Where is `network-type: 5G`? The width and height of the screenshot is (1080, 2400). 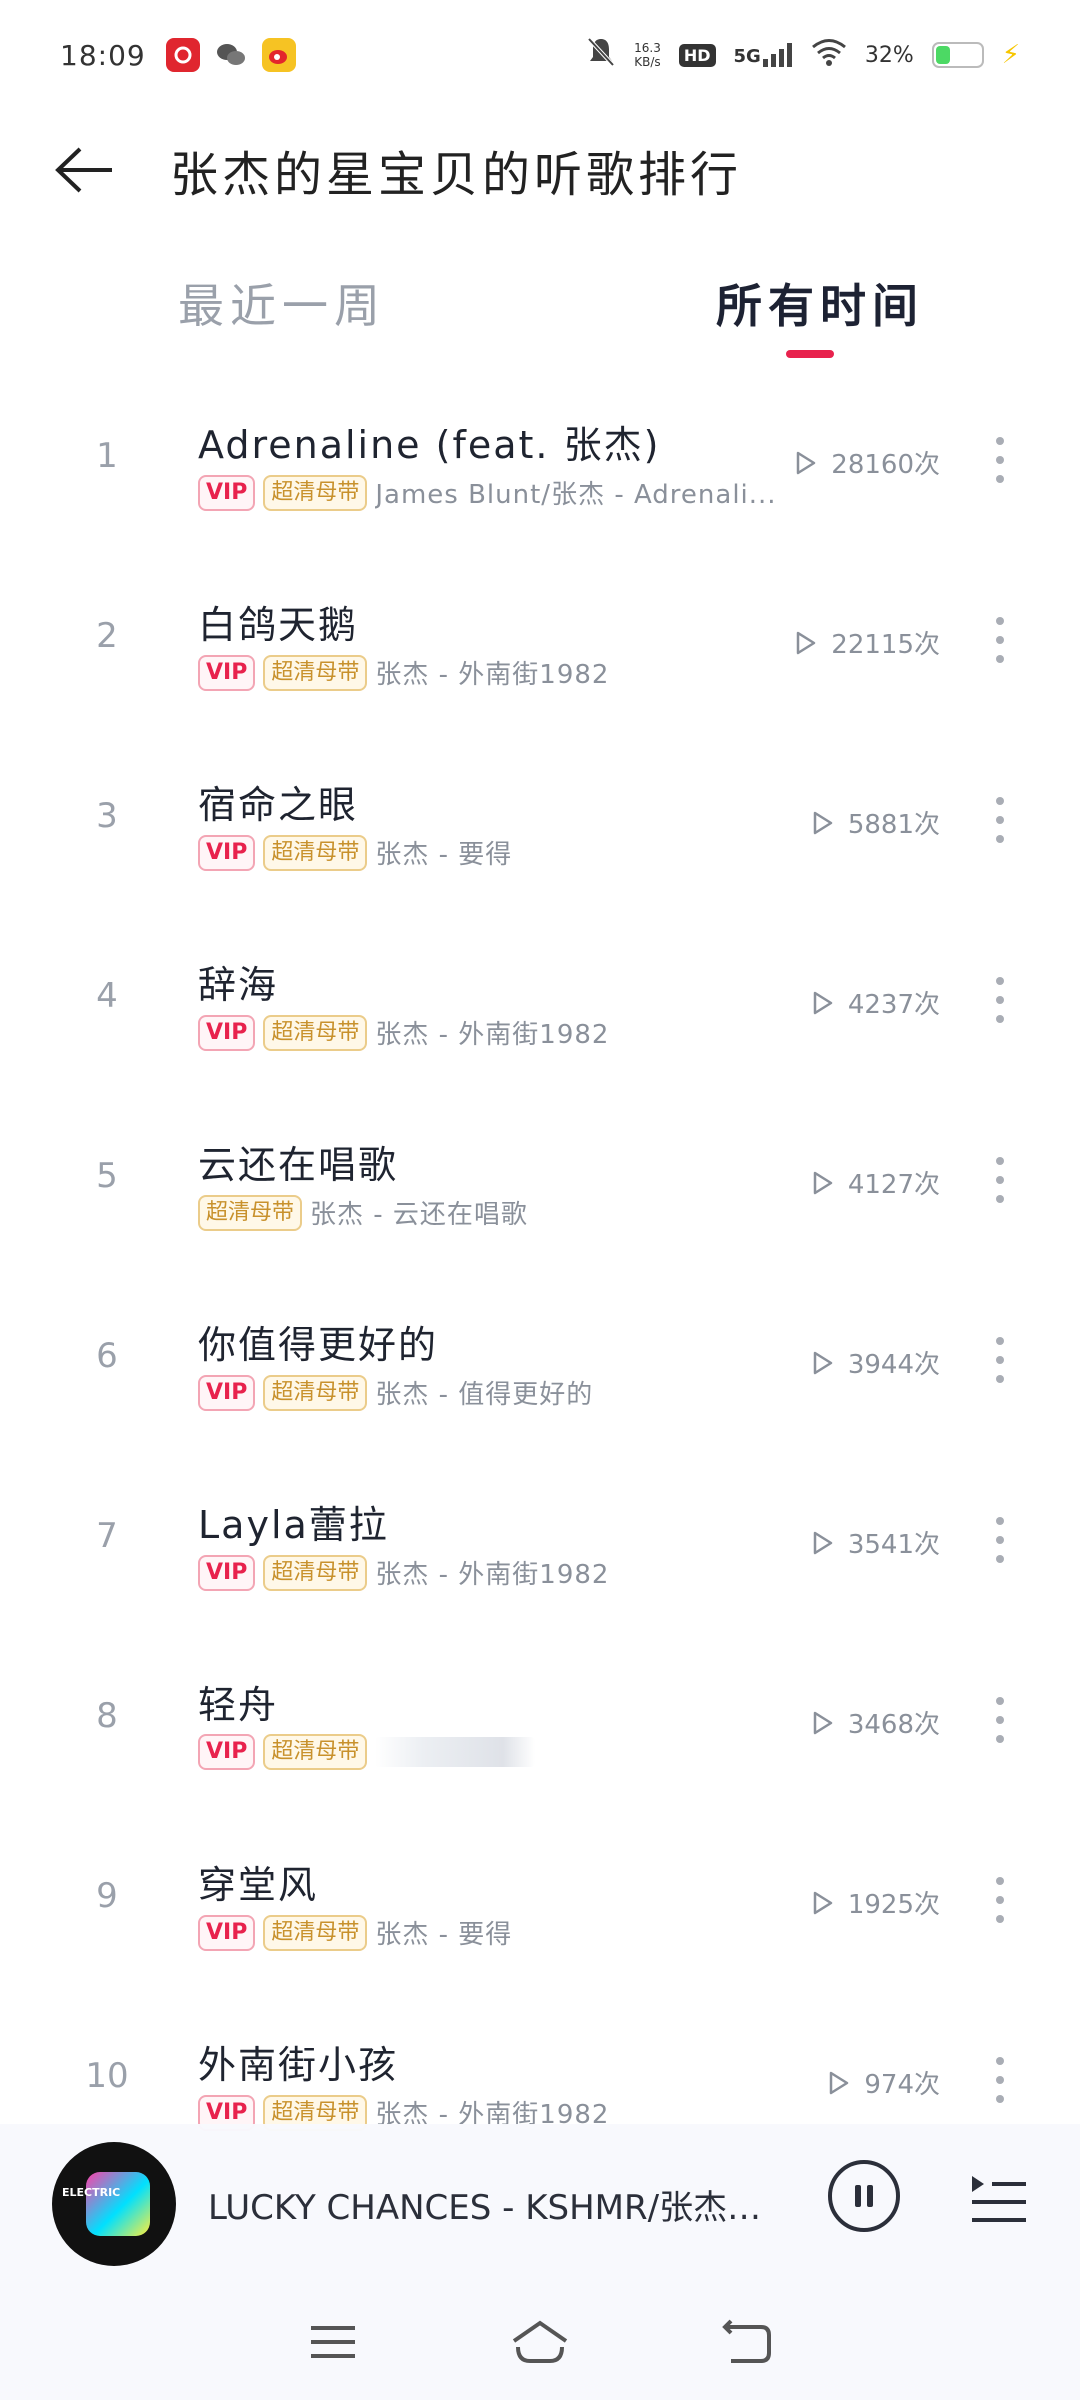 network-type: 5G is located at coordinates (747, 56).